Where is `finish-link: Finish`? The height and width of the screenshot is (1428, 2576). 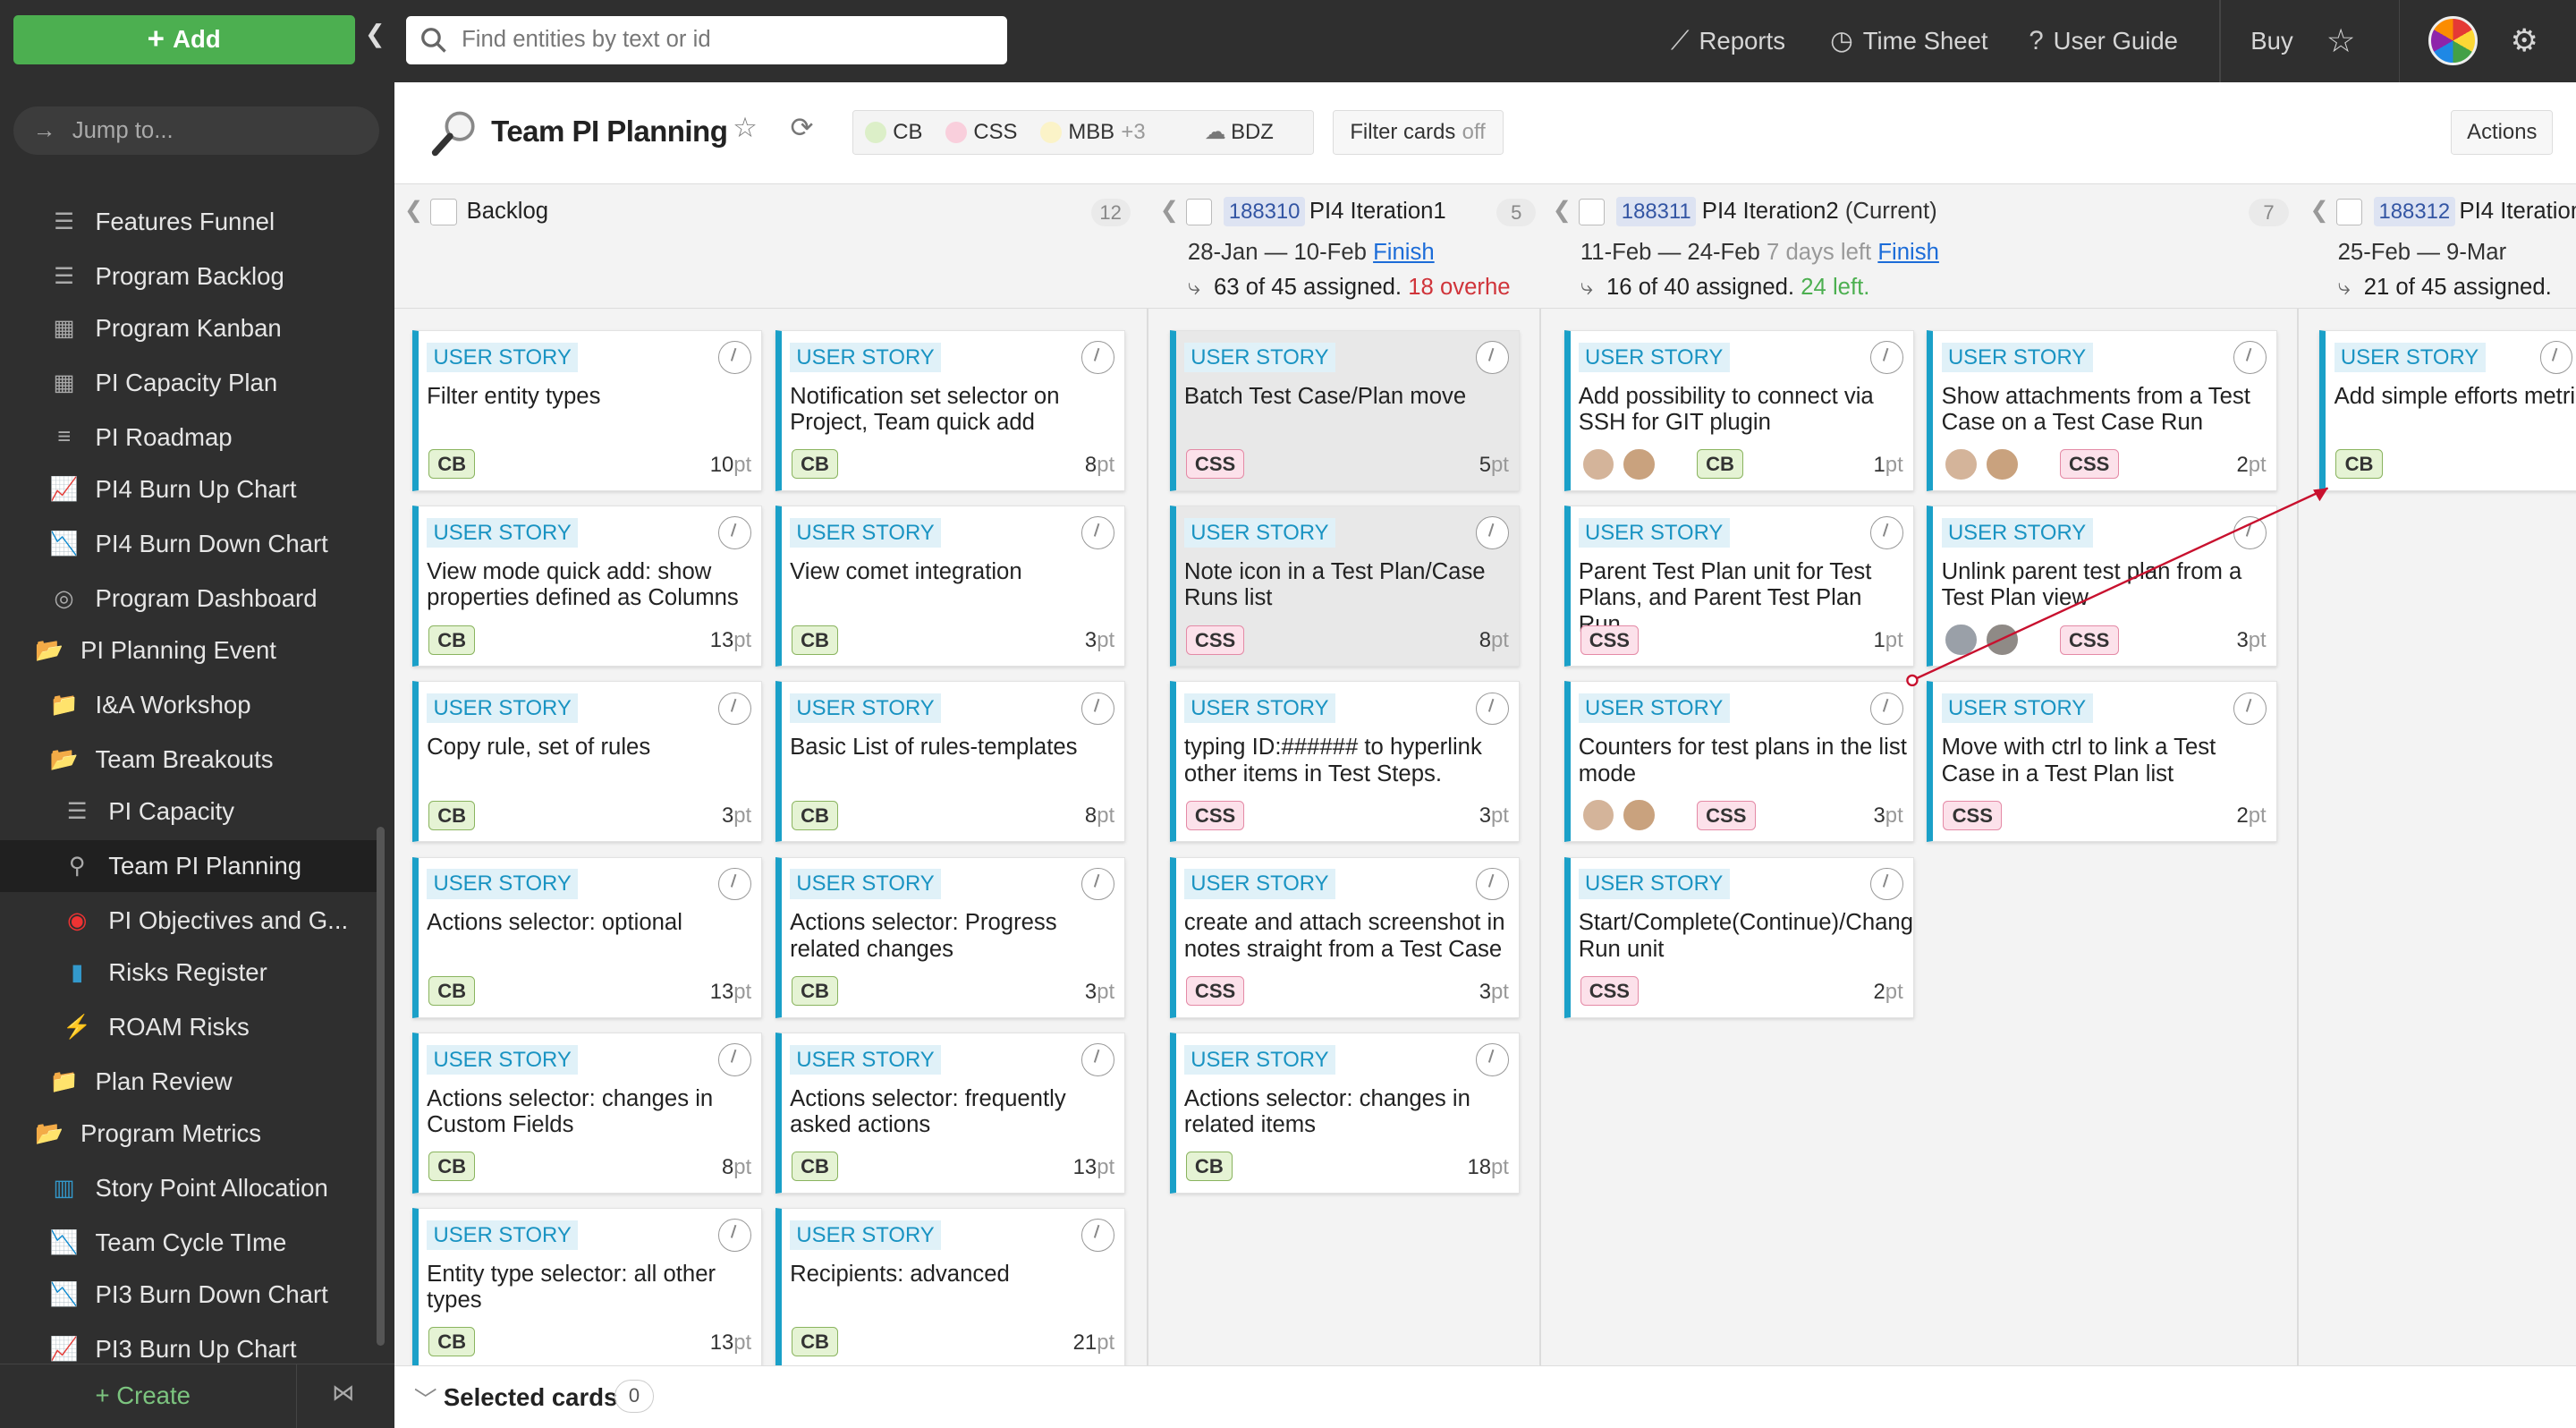 finish-link: Finish is located at coordinates (1404, 252).